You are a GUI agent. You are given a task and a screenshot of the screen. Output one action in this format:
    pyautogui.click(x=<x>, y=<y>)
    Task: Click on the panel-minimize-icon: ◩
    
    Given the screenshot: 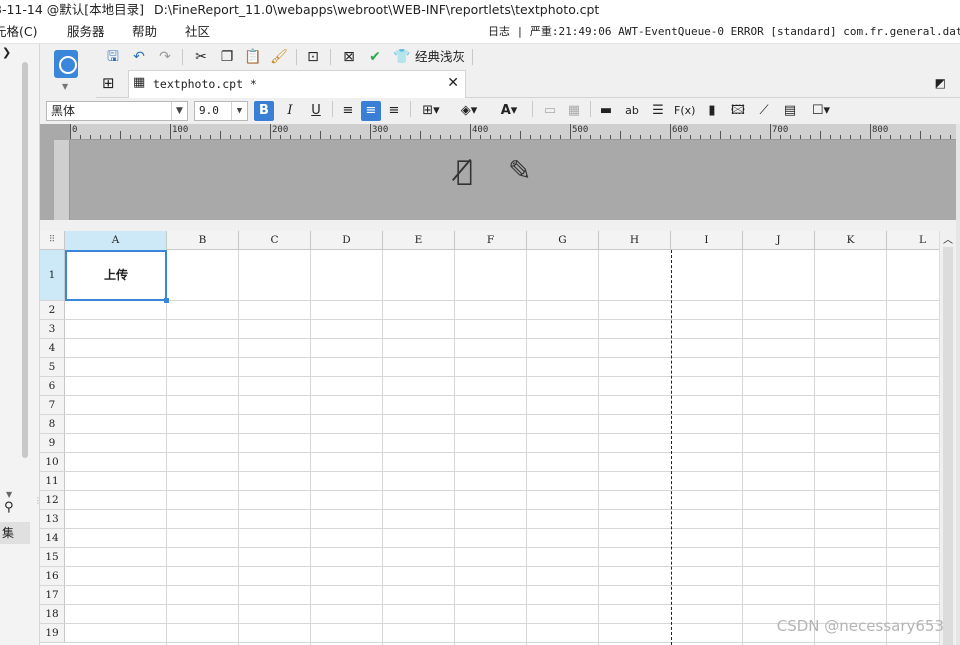 What is the action you would take?
    pyautogui.click(x=940, y=83)
    